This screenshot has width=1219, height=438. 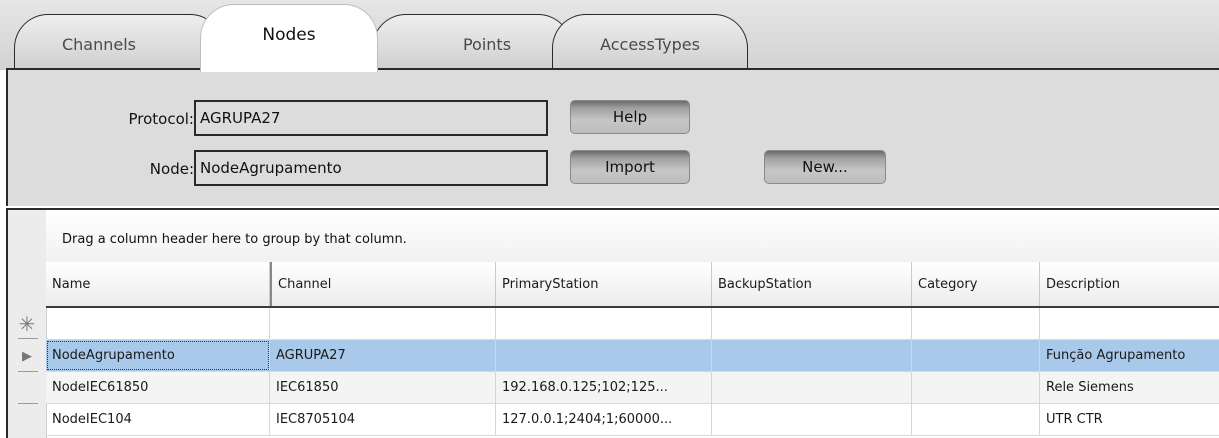 I want to click on tab-points: Points, so click(x=472, y=42).